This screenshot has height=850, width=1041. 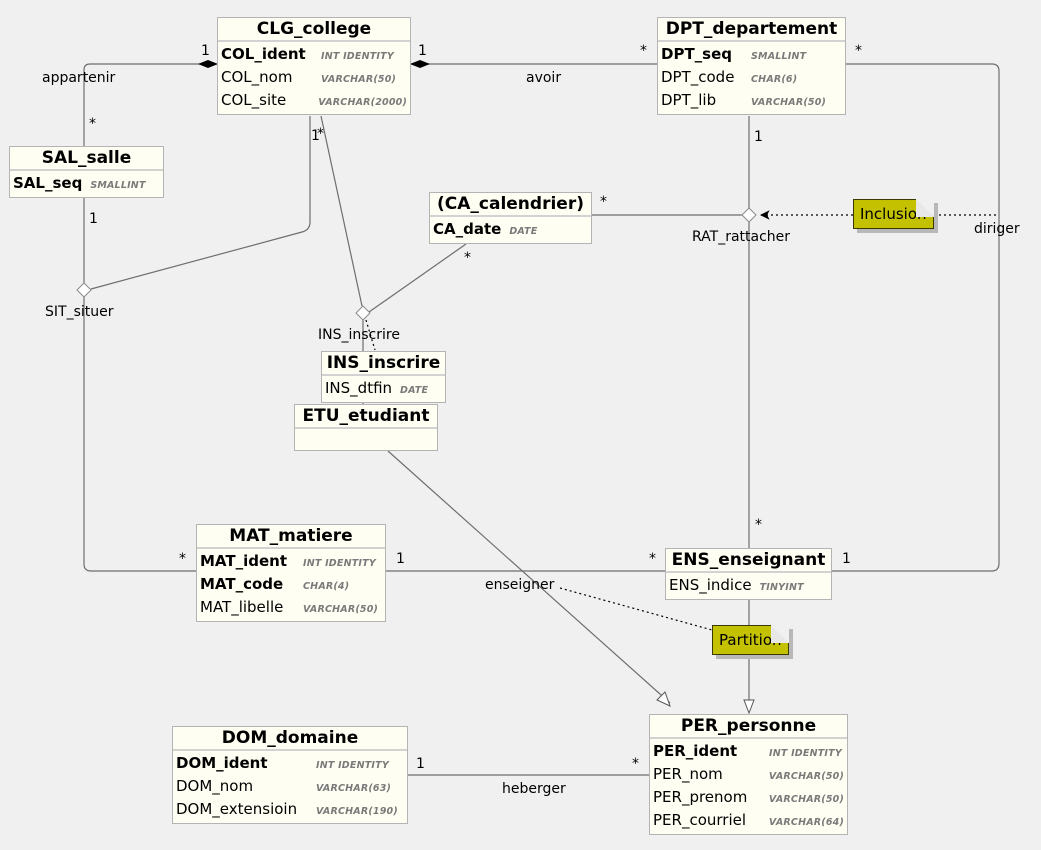 What do you see at coordinates (748, 797) in the screenshot?
I see `field-row: PER_prenom VARCHAR(50)` at bounding box center [748, 797].